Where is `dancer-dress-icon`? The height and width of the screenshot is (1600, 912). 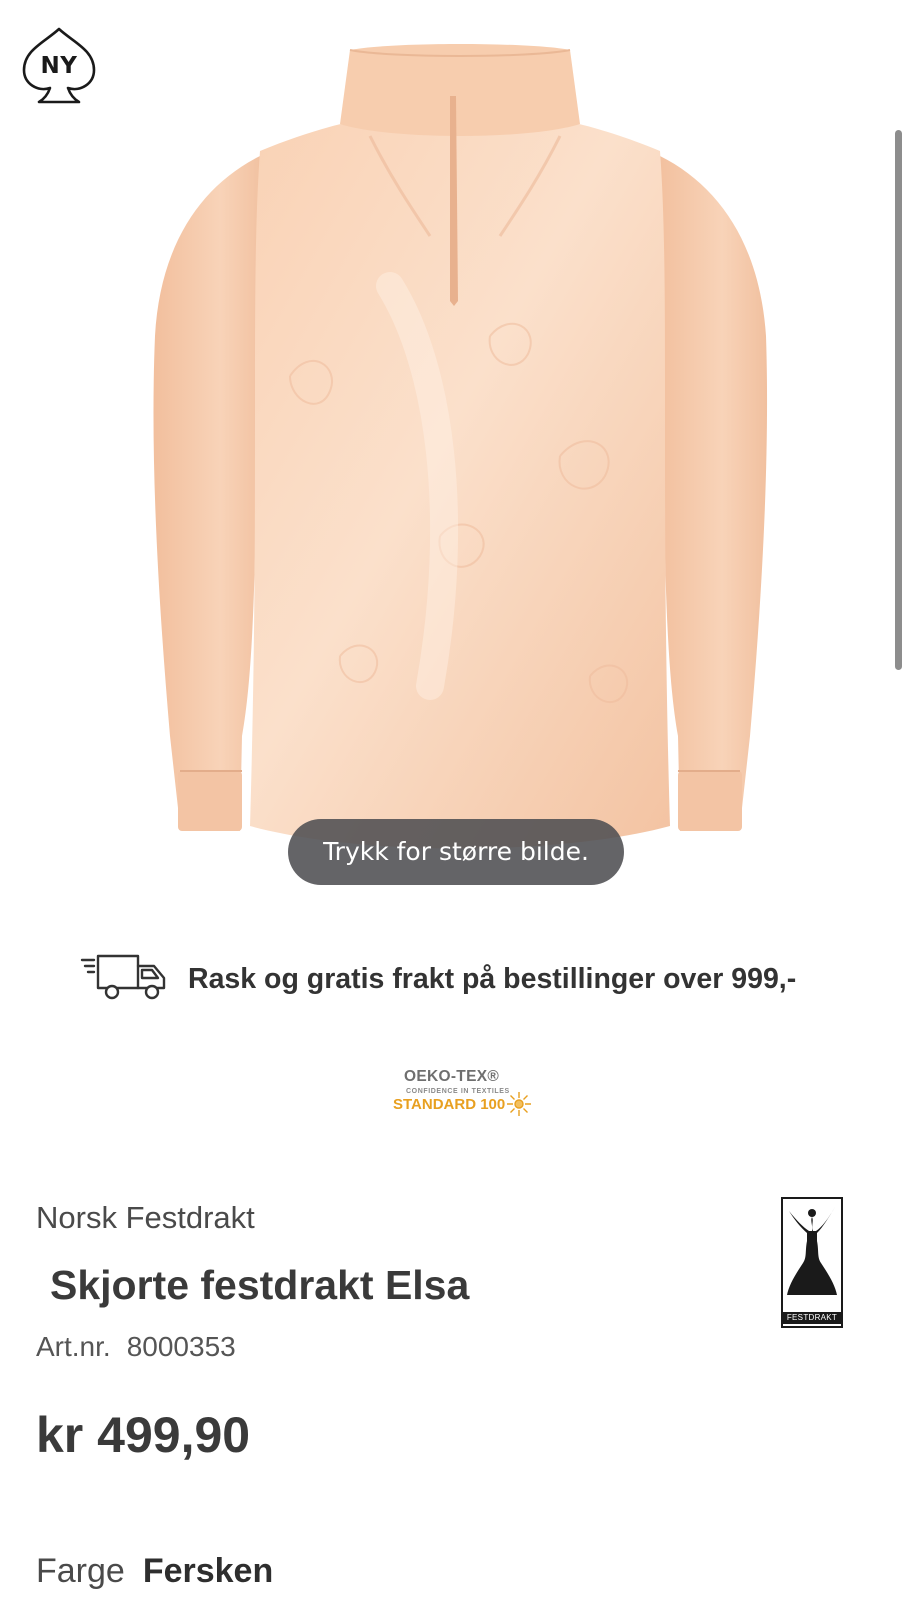
dancer-dress-icon is located at coordinates (812, 1251).